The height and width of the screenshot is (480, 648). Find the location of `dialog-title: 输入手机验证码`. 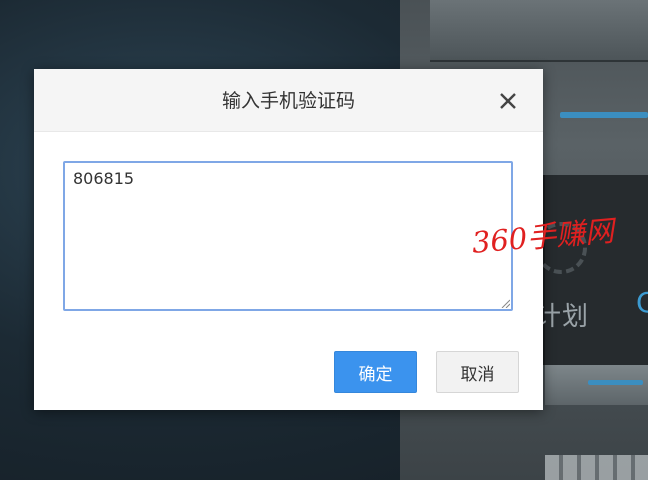

dialog-title: 输入手机验证码 is located at coordinates (288, 101).